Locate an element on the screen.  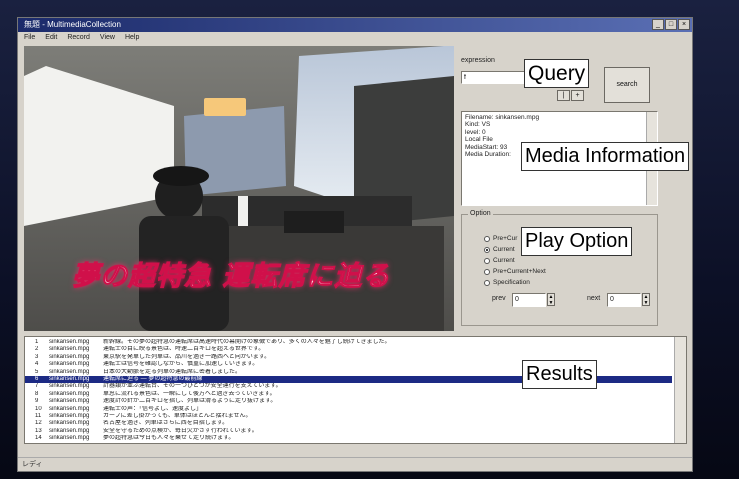
result-text: 運転士は信号を確認しながら、慎重に加速していきます。 is located at coordinates (181, 364).